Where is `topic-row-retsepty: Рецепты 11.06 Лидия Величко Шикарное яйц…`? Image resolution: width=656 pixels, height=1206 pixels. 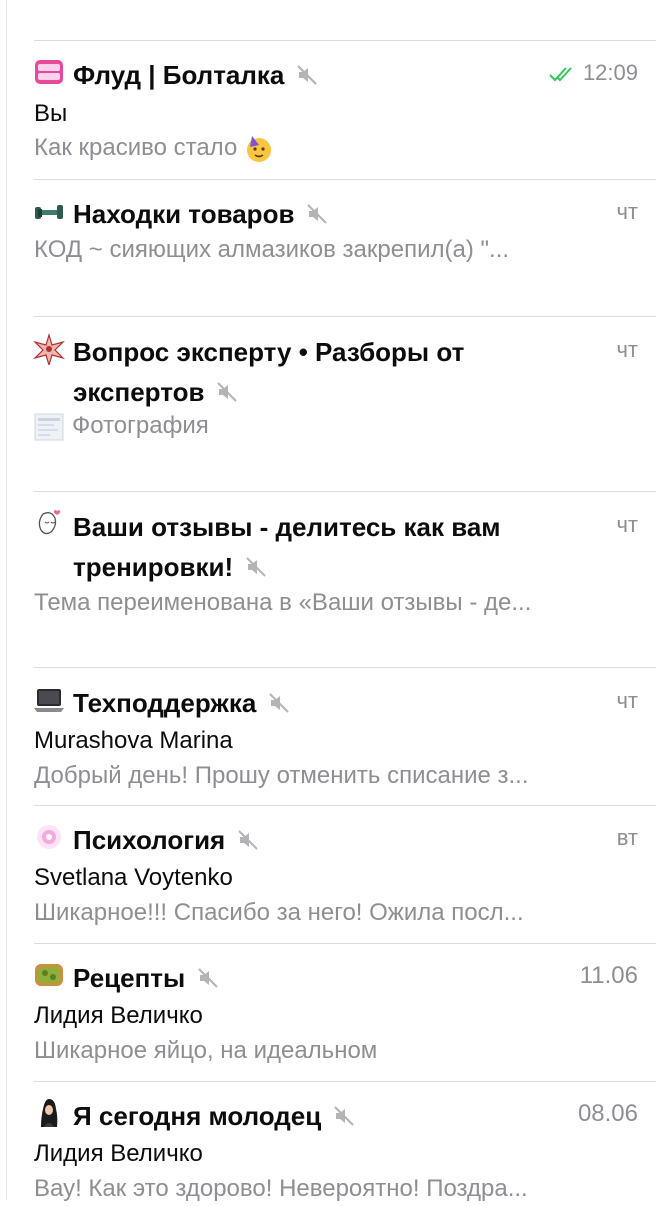 topic-row-retsepty: Рецепты 11.06 Лидия Величко Шикарное яйц… is located at coordinates (328, 1012).